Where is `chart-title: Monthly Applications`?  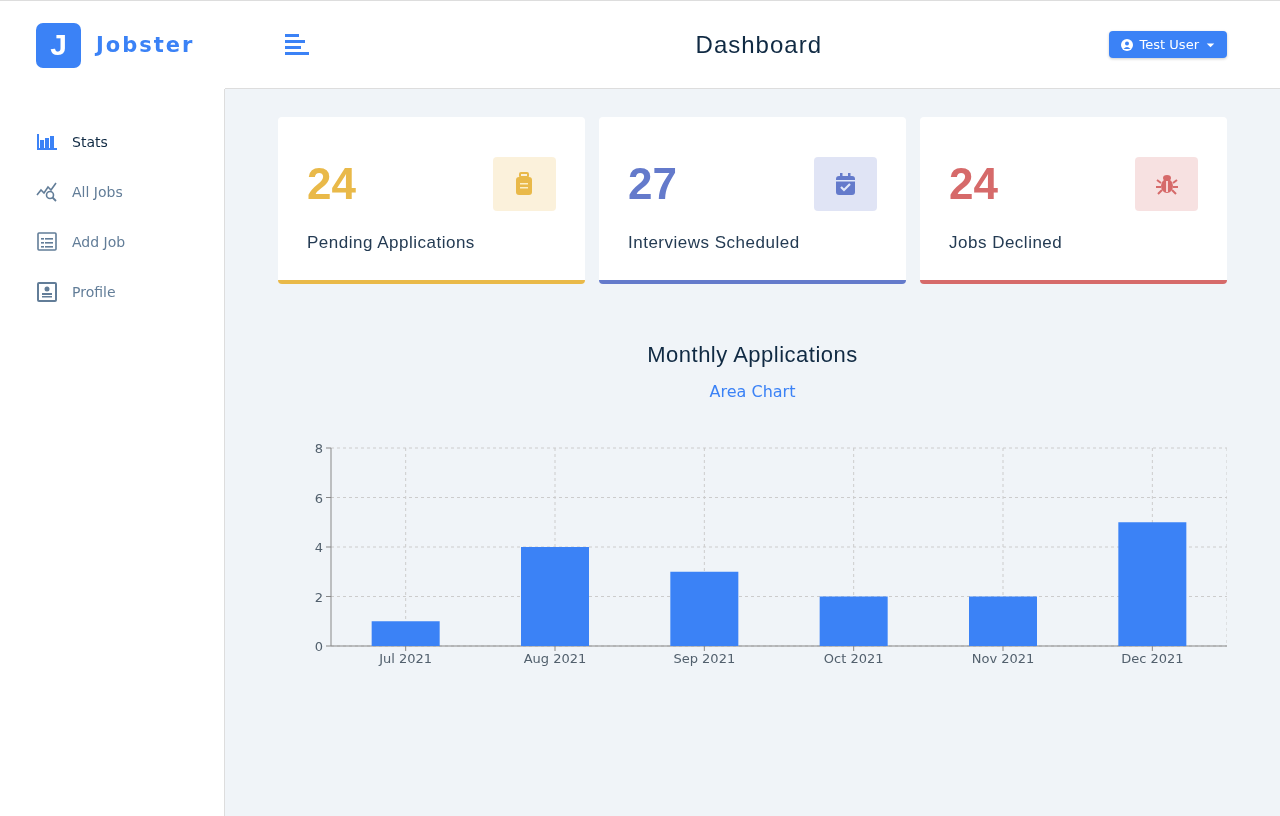 chart-title: Monthly Applications is located at coordinates (752, 355).